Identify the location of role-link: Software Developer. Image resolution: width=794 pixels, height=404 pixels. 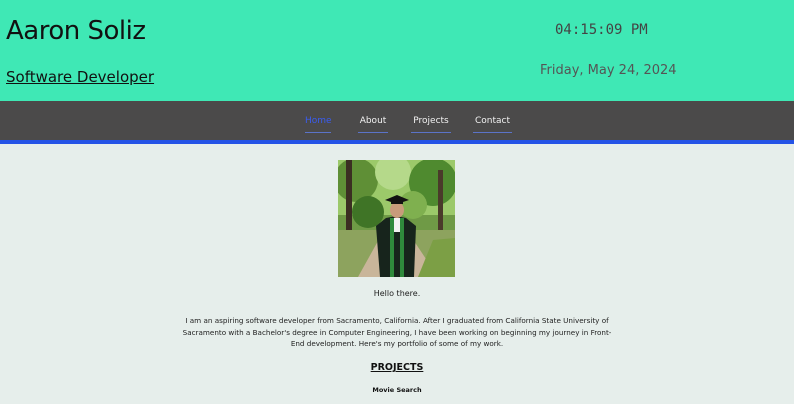
(80, 77).